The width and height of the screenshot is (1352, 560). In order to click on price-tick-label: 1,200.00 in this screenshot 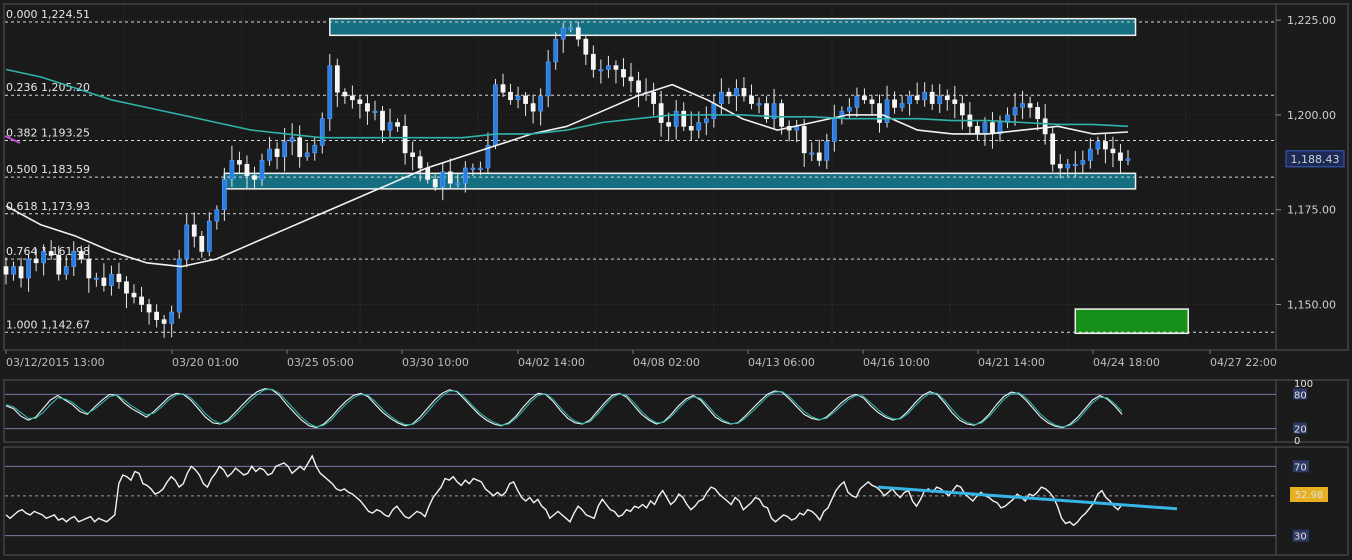, I will do `click(1311, 115)`.